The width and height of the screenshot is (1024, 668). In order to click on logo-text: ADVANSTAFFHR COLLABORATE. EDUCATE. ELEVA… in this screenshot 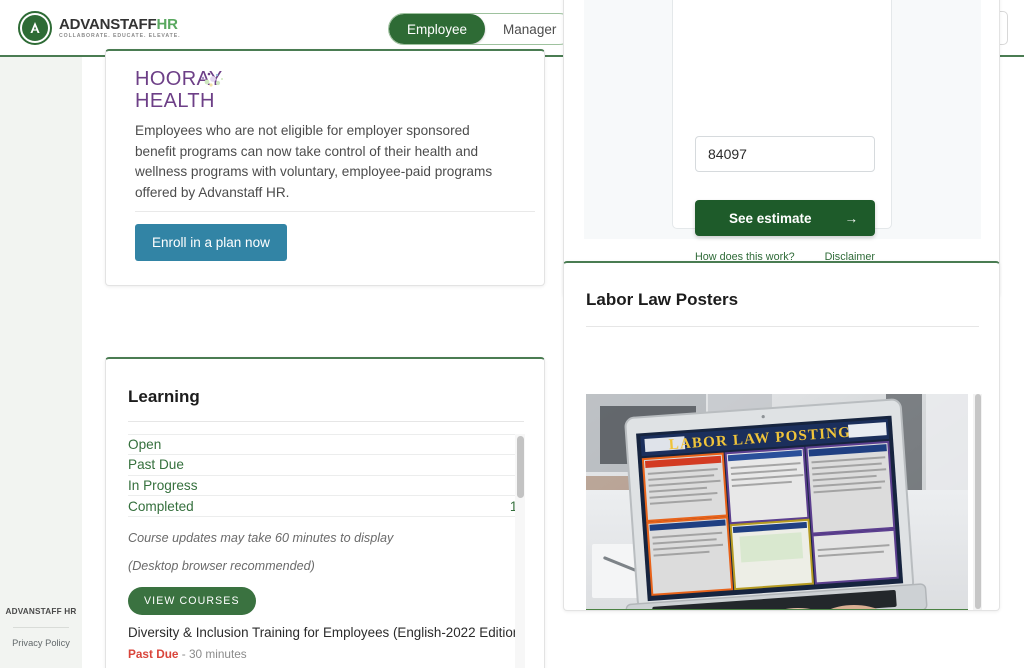, I will do `click(119, 28)`.